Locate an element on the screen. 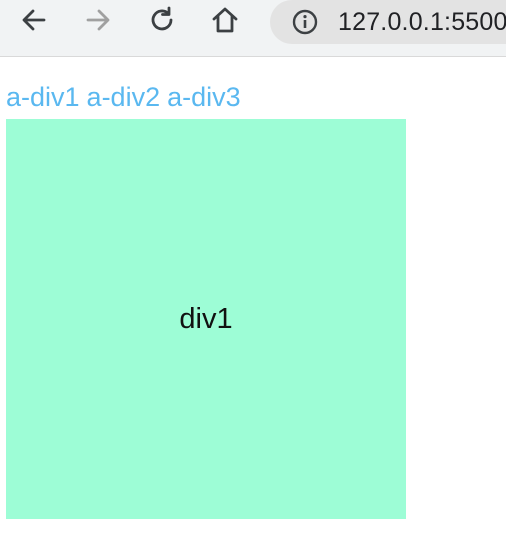 This screenshot has height=554, width=506. link-a-div1: a-div1 is located at coordinates (43, 97).